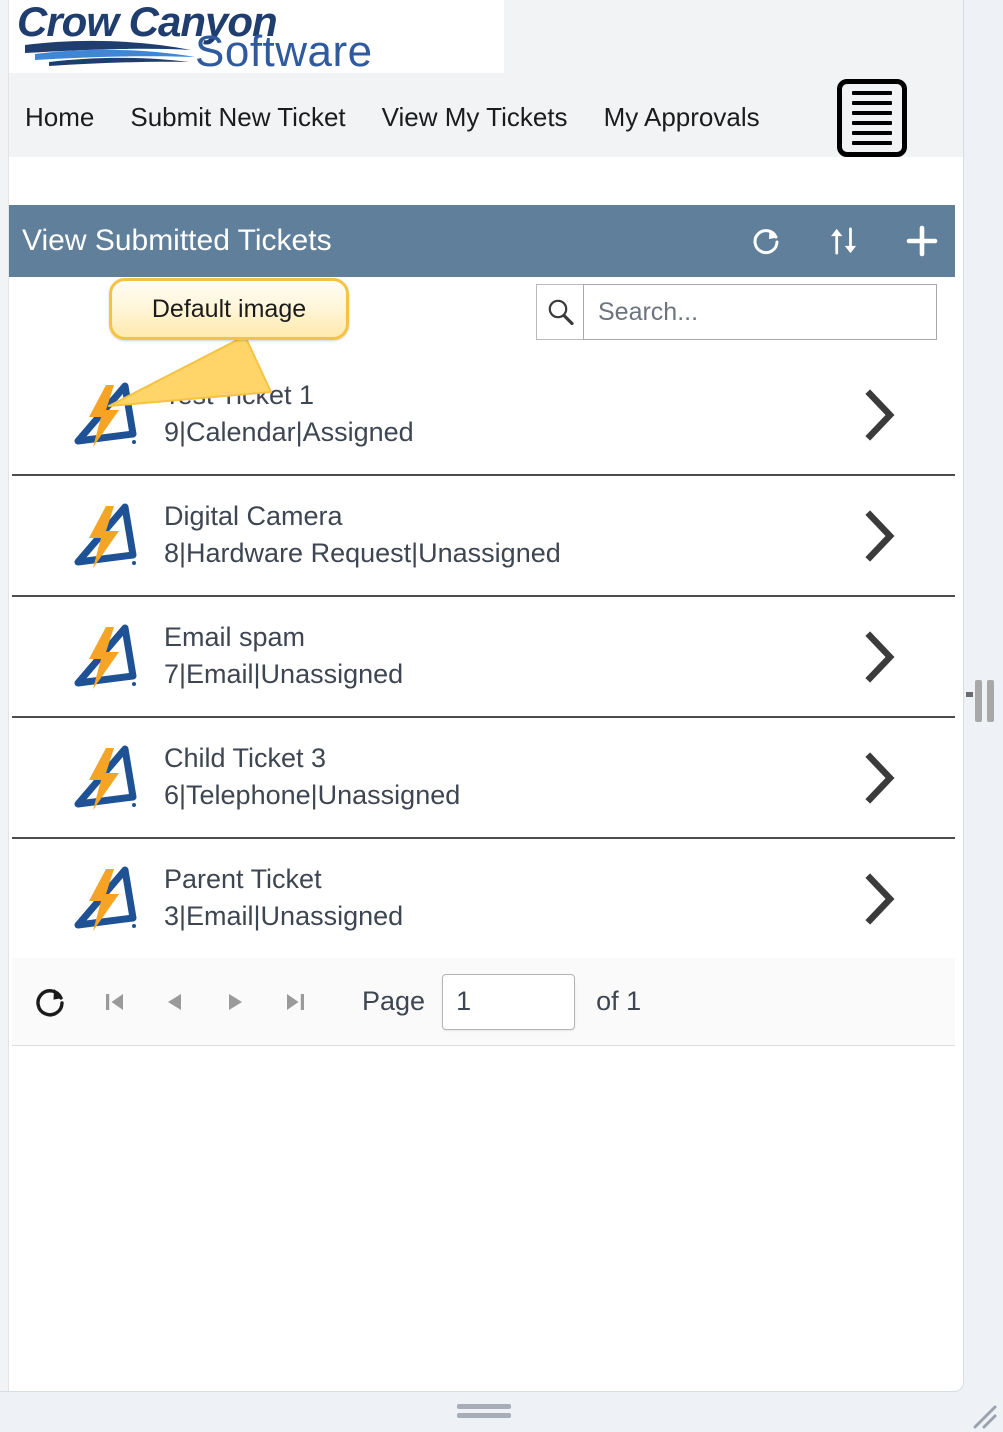 The height and width of the screenshot is (1432, 1003). I want to click on refresh-icon, so click(766, 241).